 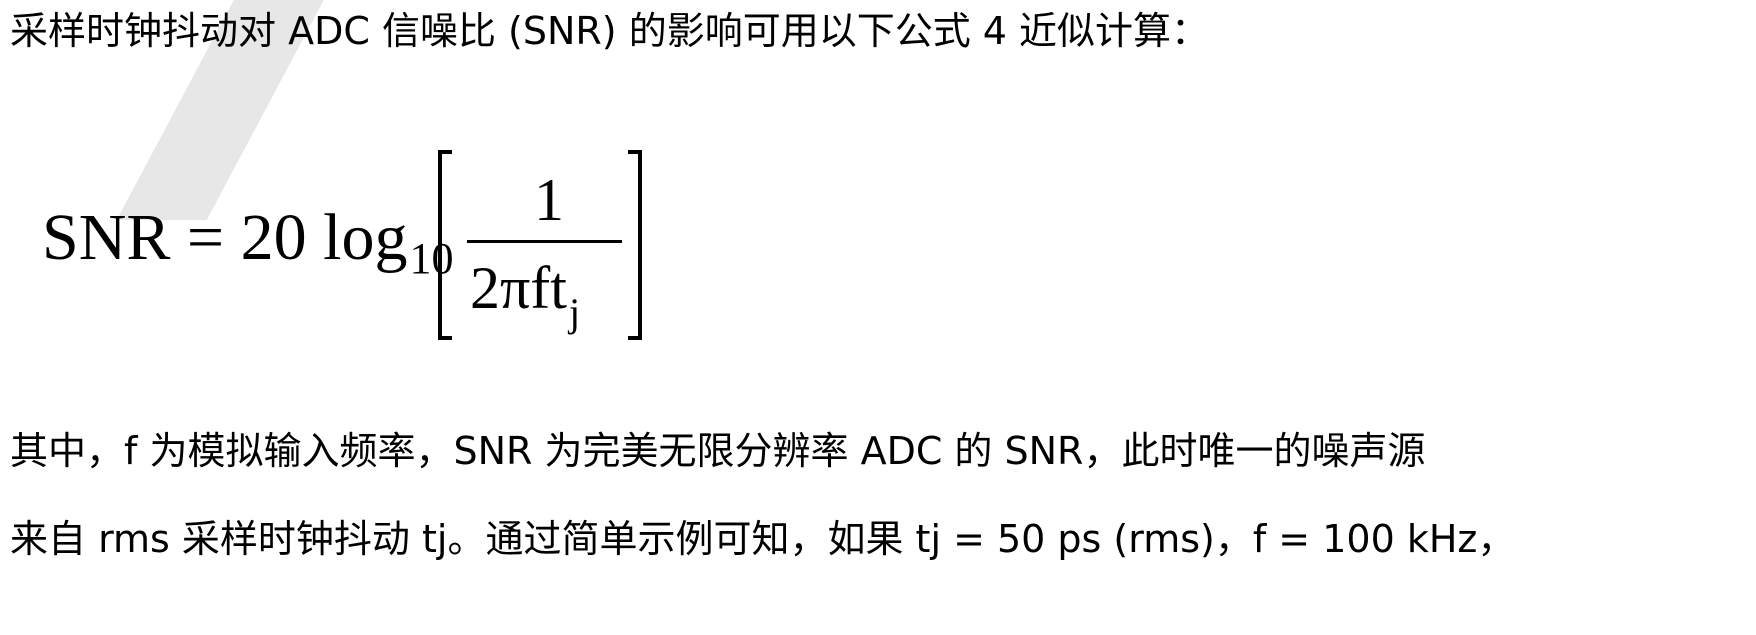 What do you see at coordinates (544, 241) in the screenshot?
I see `formula-fraction-bar` at bounding box center [544, 241].